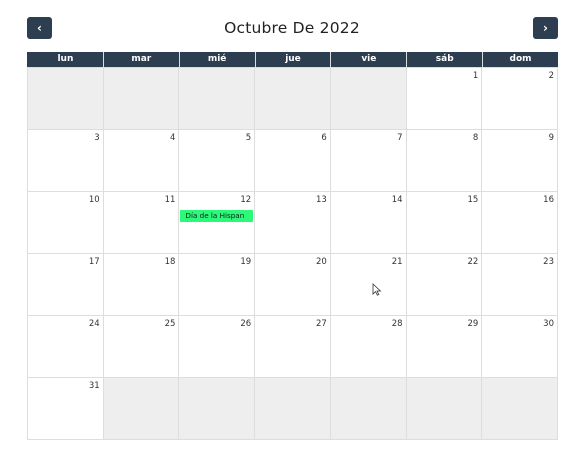  What do you see at coordinates (248, 138) in the screenshot?
I see `day-number: 5` at bounding box center [248, 138].